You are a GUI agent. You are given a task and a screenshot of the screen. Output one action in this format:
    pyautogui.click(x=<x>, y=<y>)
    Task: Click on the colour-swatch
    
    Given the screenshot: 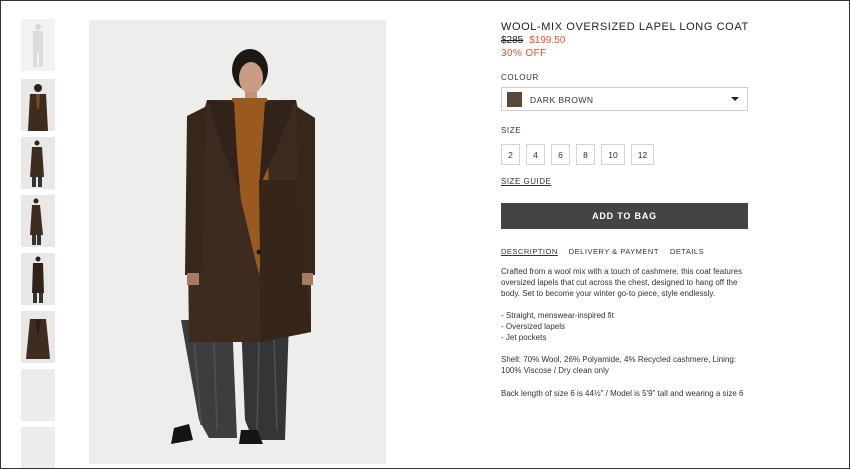 What is the action you would take?
    pyautogui.click(x=514, y=99)
    